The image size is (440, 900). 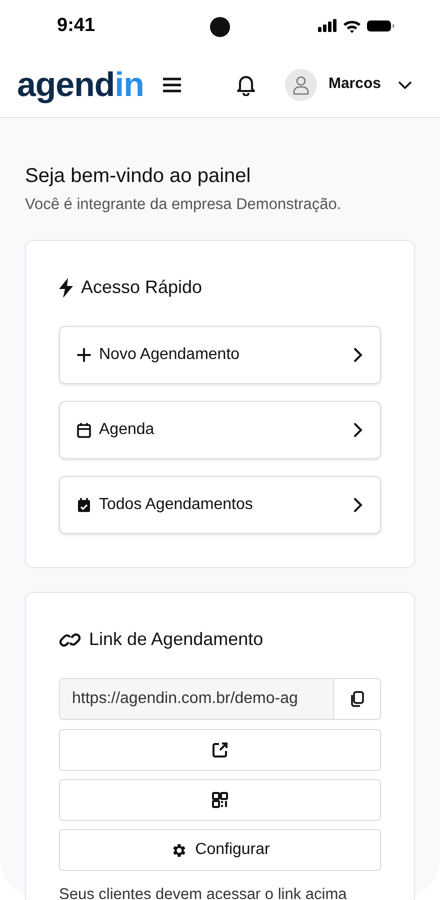 I want to click on signal-icon, so click(x=327, y=26).